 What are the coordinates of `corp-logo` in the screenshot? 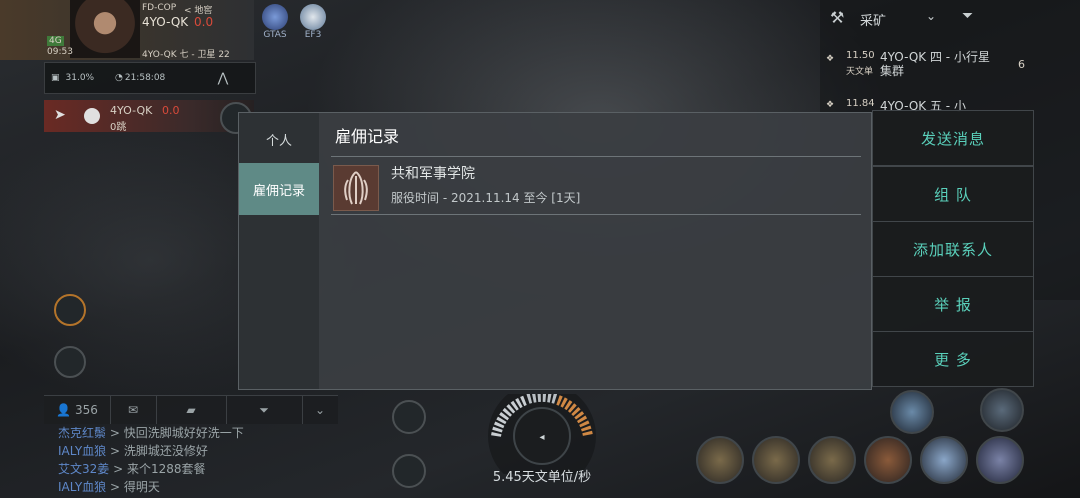 It's located at (356, 188).